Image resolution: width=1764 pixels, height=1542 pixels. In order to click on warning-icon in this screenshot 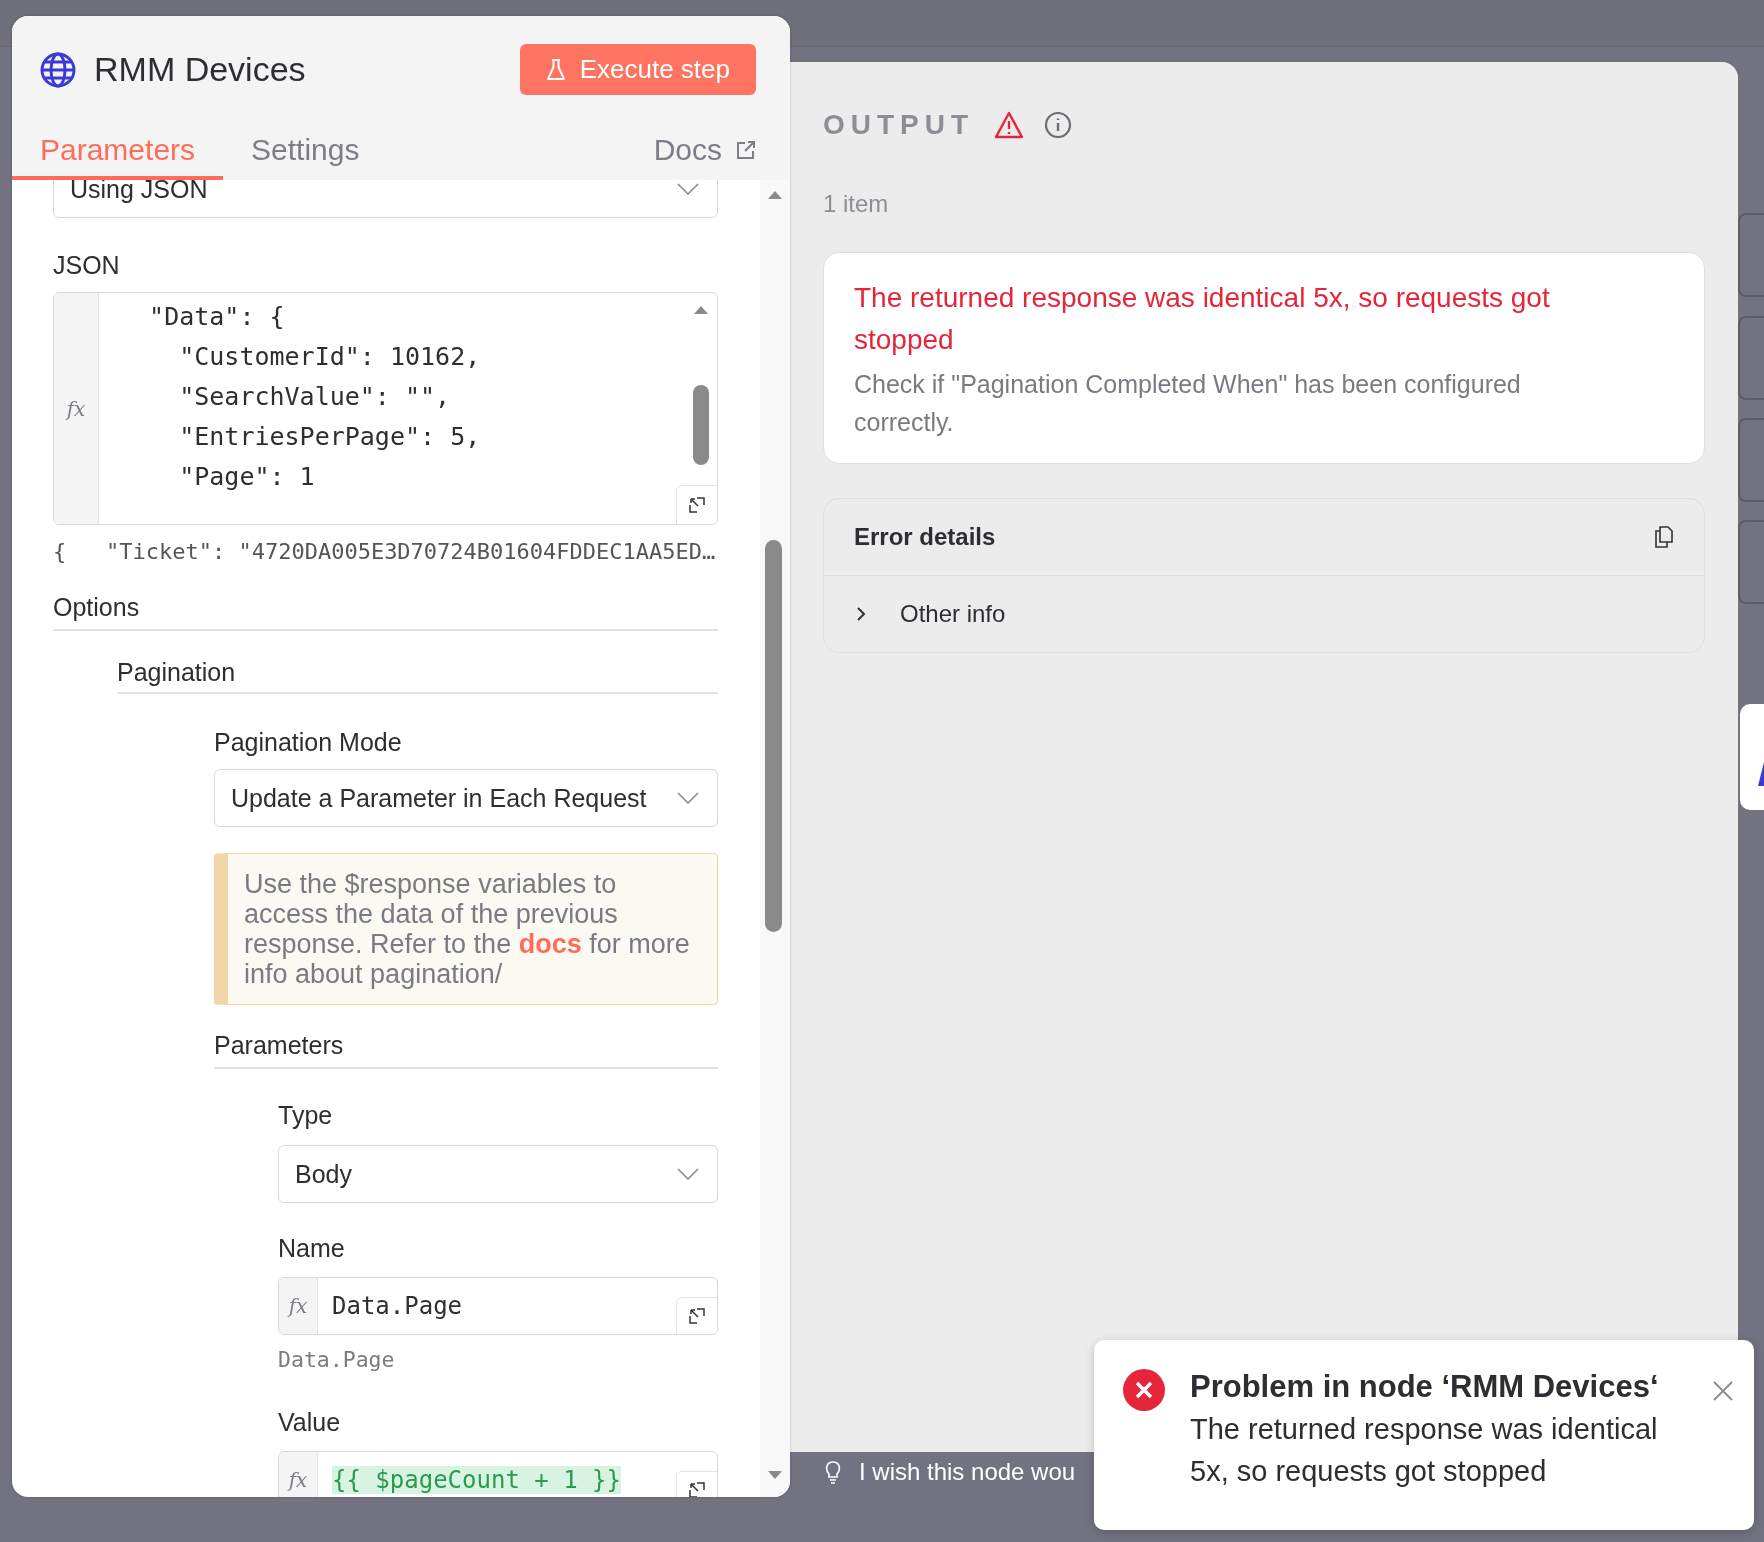, I will do `click(1009, 125)`.